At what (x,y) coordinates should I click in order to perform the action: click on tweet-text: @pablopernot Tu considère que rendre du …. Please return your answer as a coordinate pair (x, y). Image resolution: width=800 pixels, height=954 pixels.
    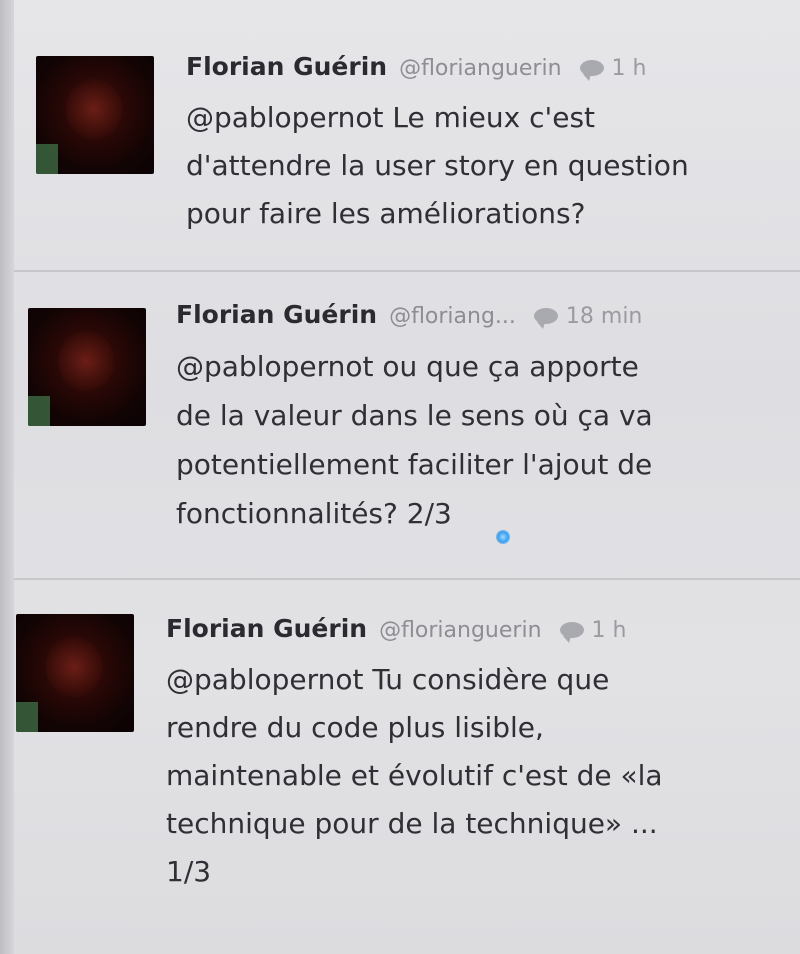
    Looking at the image, I should click on (414, 775).